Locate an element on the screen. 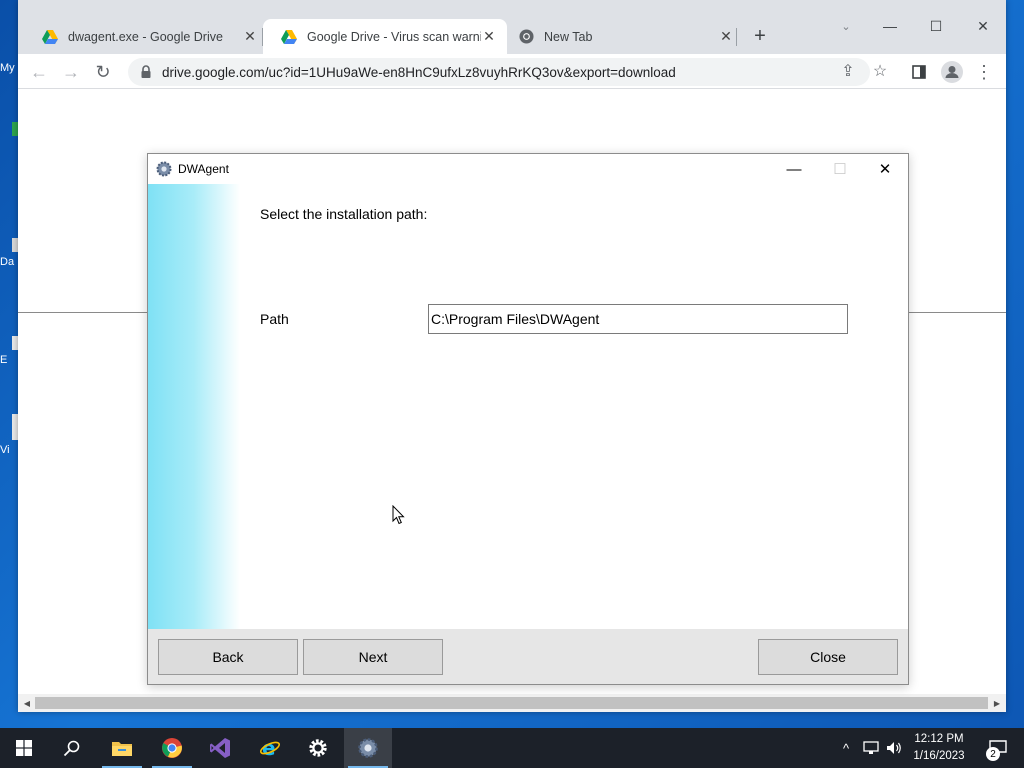 Image resolution: width=1024 pixels, height=768 pixels. search-button is located at coordinates (72, 748).